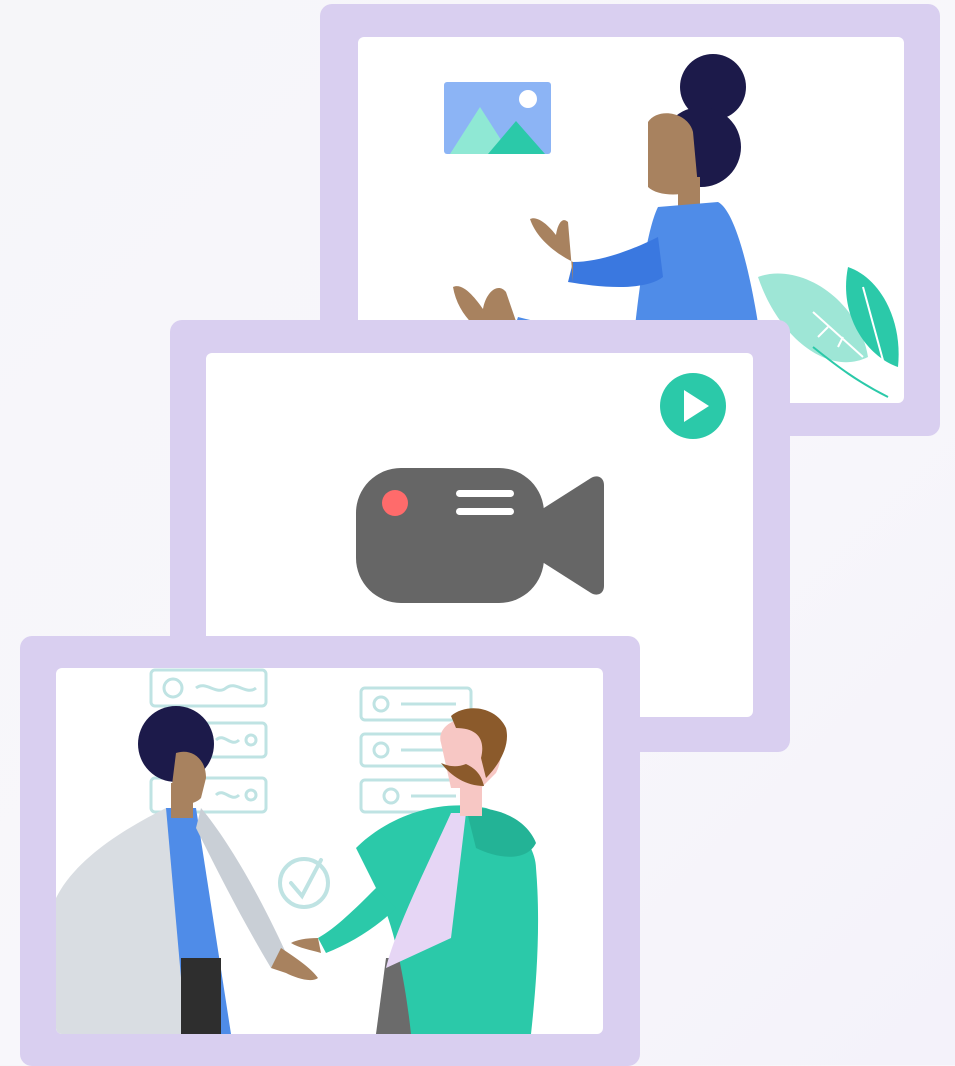 This screenshot has width=955, height=1066. I want to click on play-button-icon, so click(693, 406).